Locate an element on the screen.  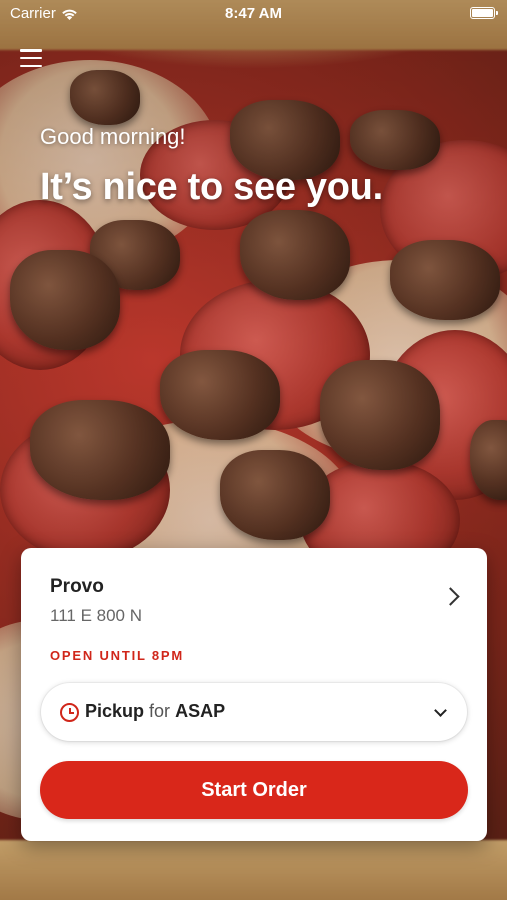
clock-icon is located at coordinates (69, 712).